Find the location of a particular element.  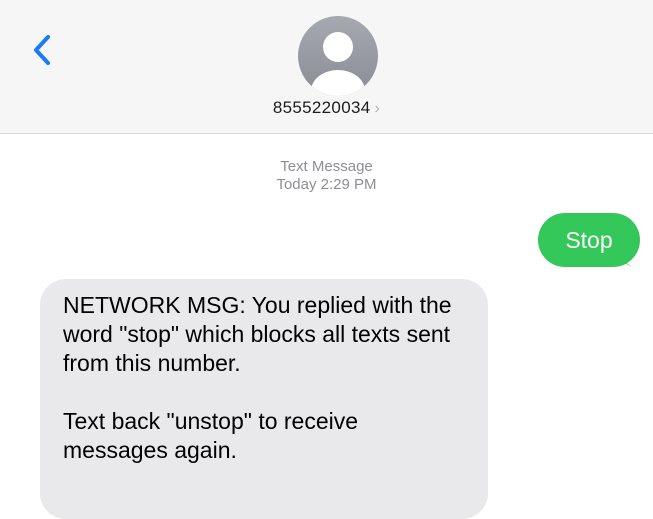

service-label: Text Message is located at coordinates (326, 166).